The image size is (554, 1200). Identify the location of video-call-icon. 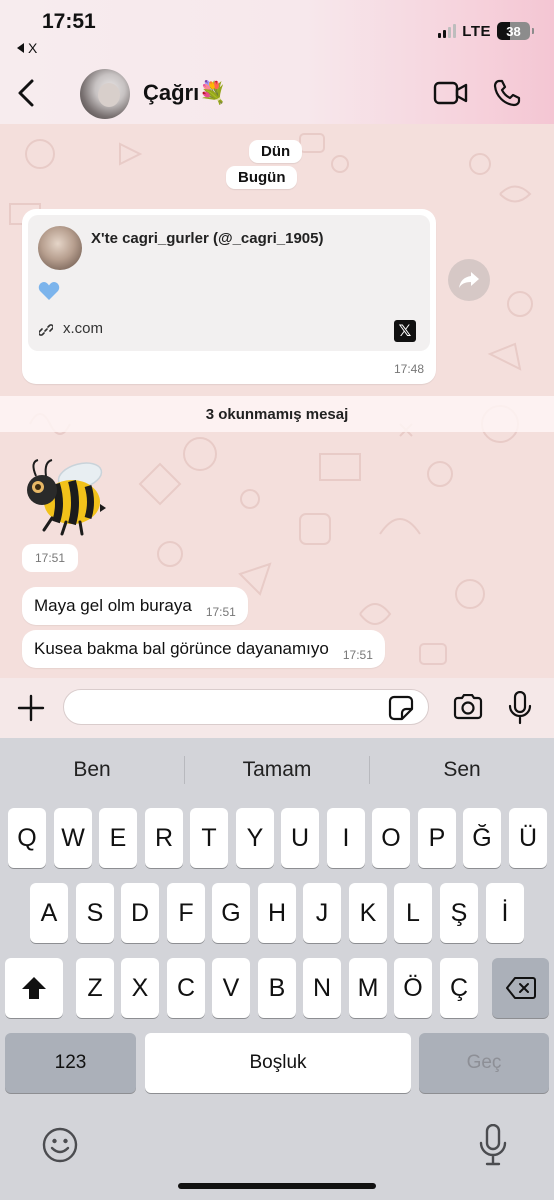
(451, 93).